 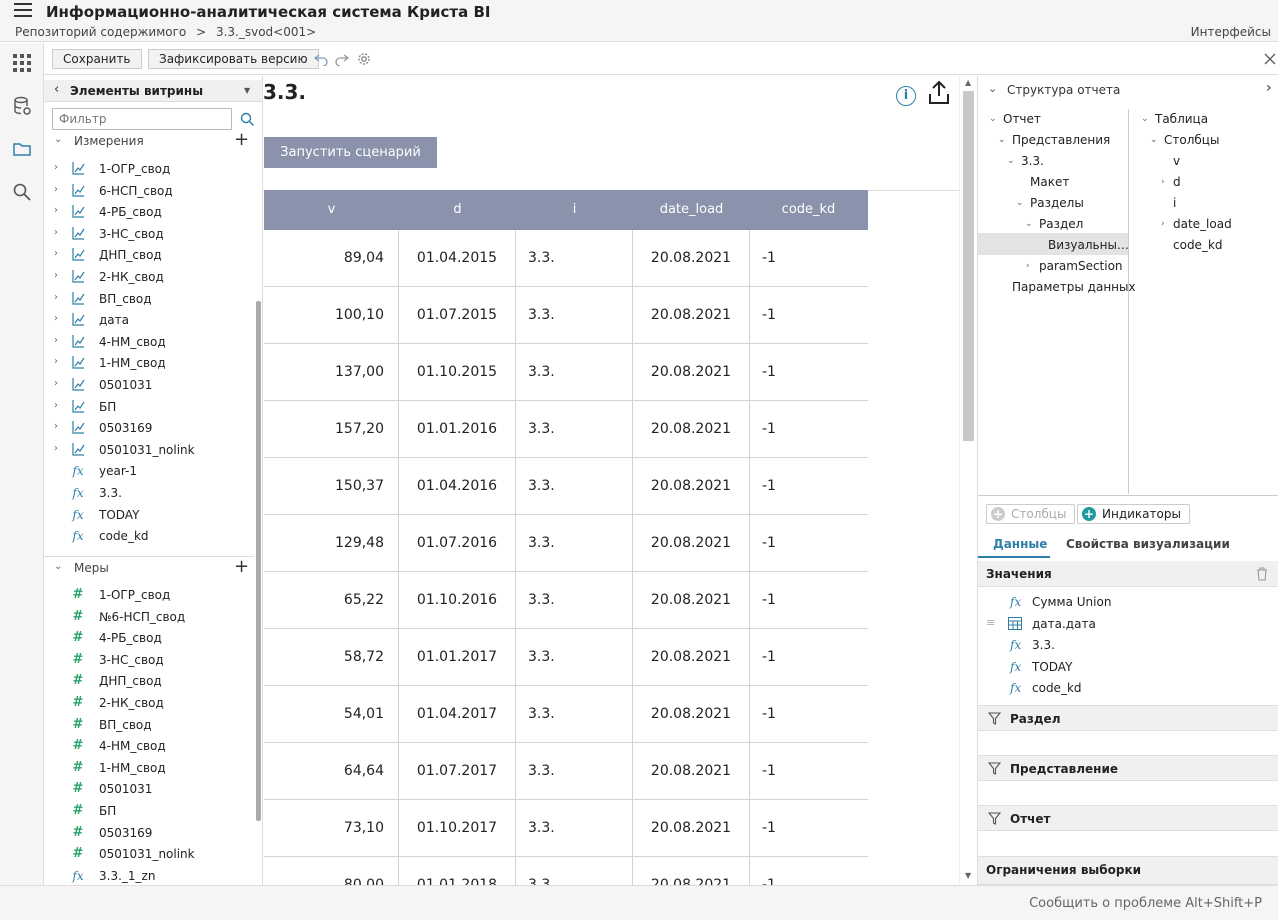 What do you see at coordinates (1052, 667) in the screenshot?
I see `value-today: TODAY` at bounding box center [1052, 667].